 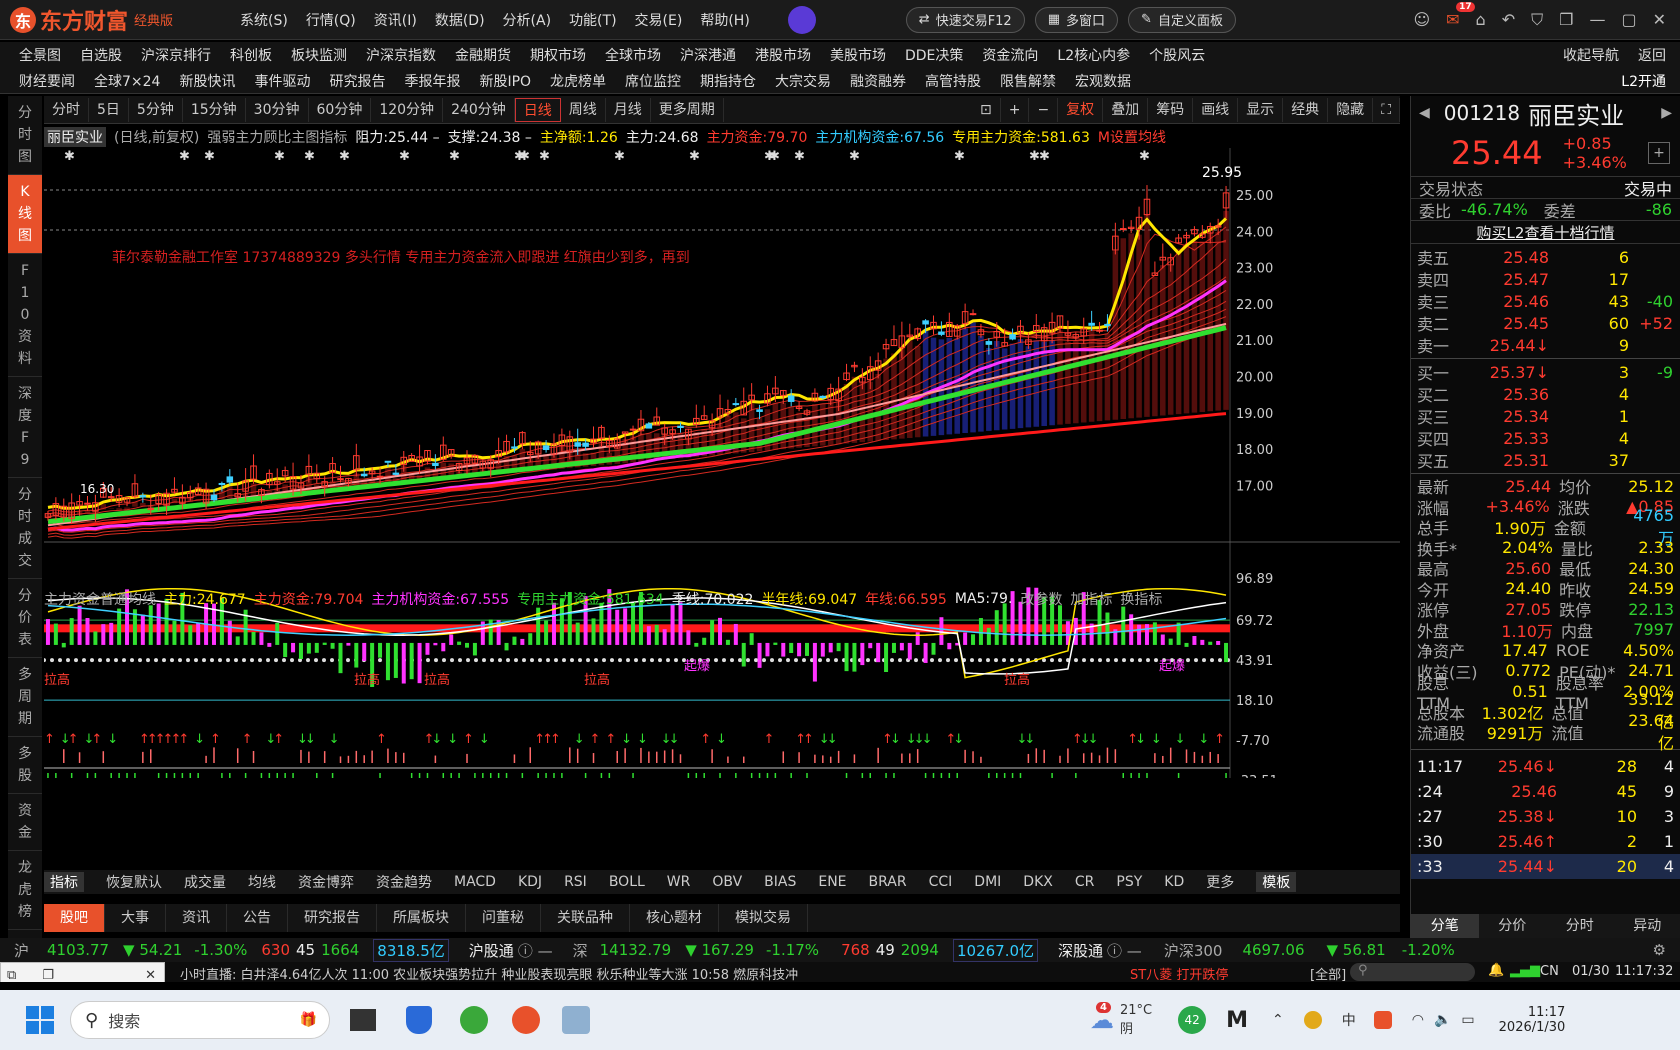 I want to click on menu-item-3: 数据(D), so click(x=460, y=20).